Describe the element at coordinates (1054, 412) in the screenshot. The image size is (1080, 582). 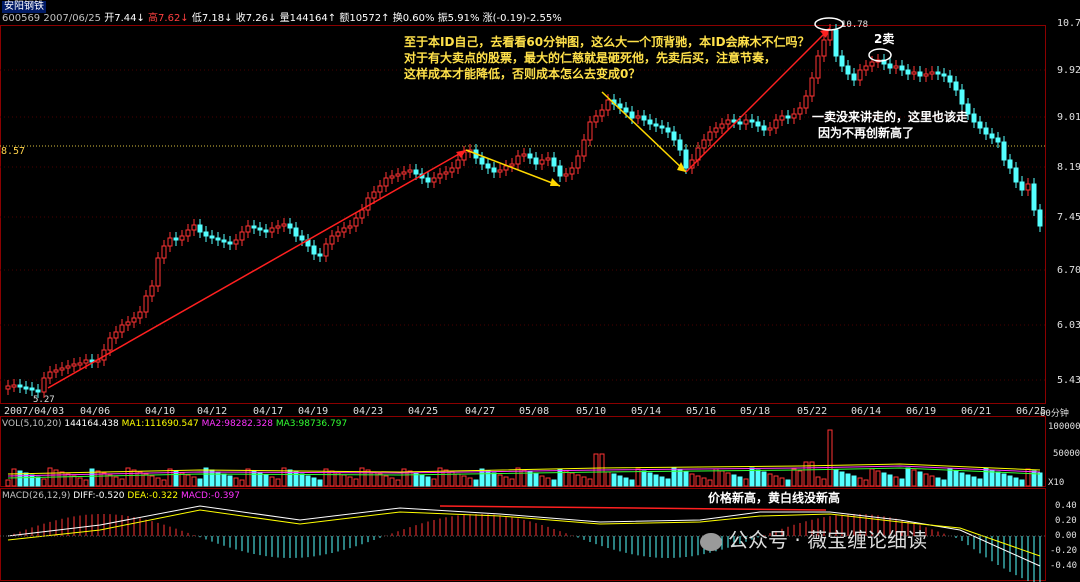
I see `period-label: 60分钟` at that location.